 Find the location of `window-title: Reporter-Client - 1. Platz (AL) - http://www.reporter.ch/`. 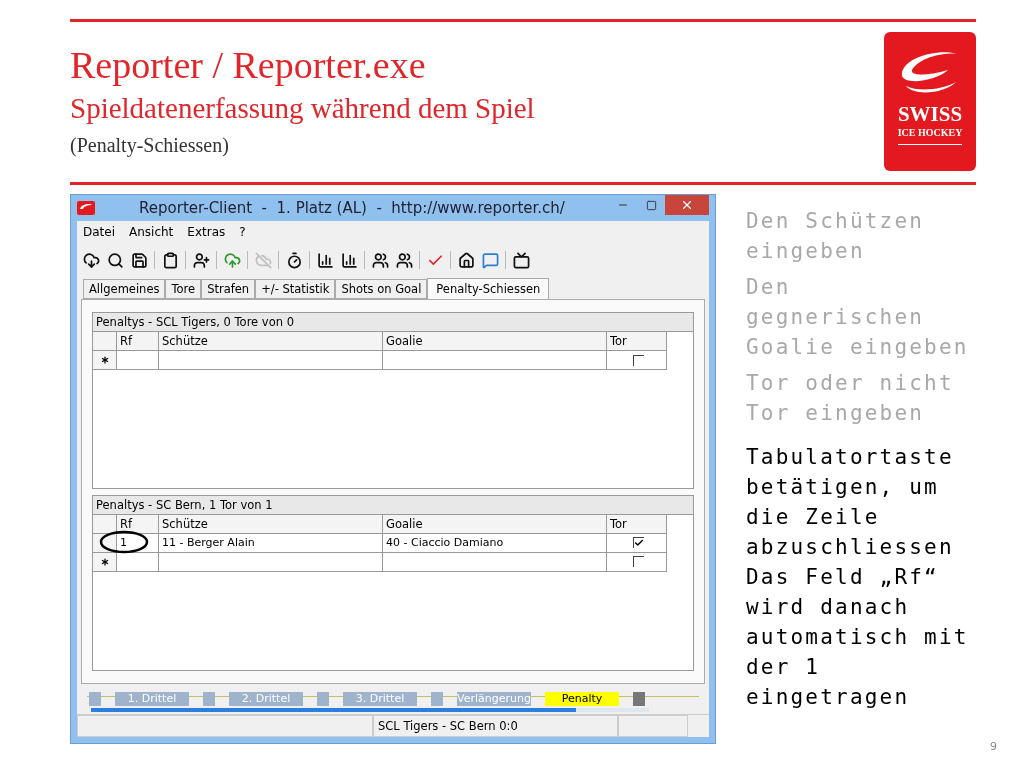

window-title: Reporter-Client - 1. Platz (AL) - http://www.reporter.ch/ is located at coordinates (352, 208).